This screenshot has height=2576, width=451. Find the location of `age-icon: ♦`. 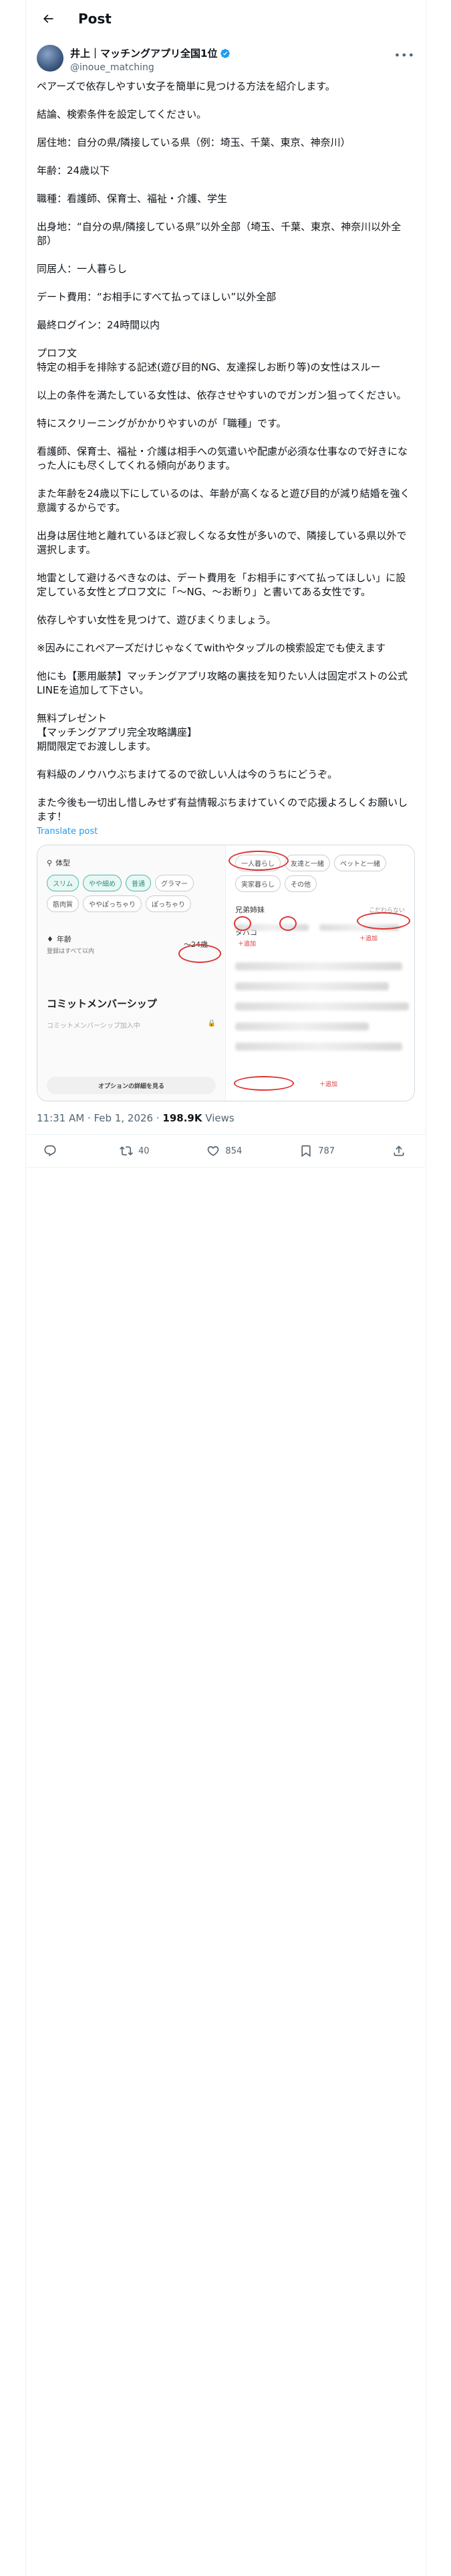

age-icon: ♦ is located at coordinates (50, 939).